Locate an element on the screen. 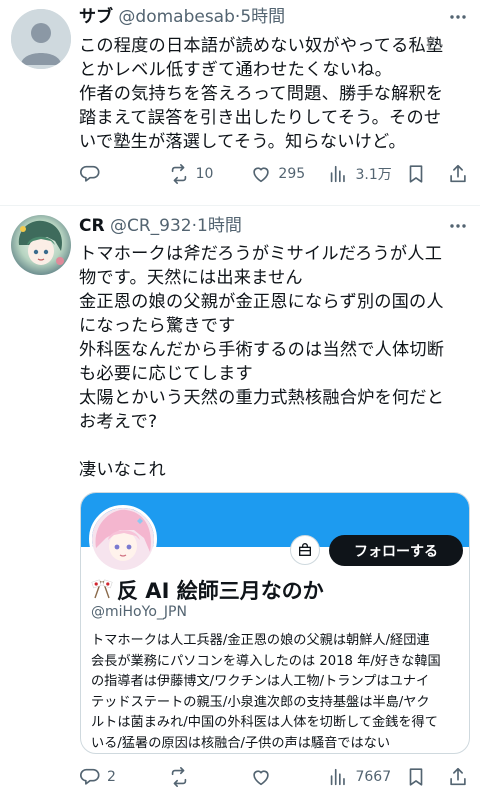 Image resolution: width=480 pixels, height=797 pixels. shopping-bag-icon is located at coordinates (305, 549).